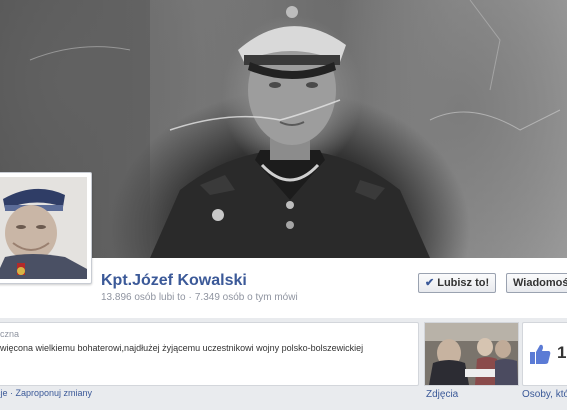 The image size is (567, 410). Describe the element at coordinates (471, 354) in the screenshot. I see `photos-thumbnail` at that location.